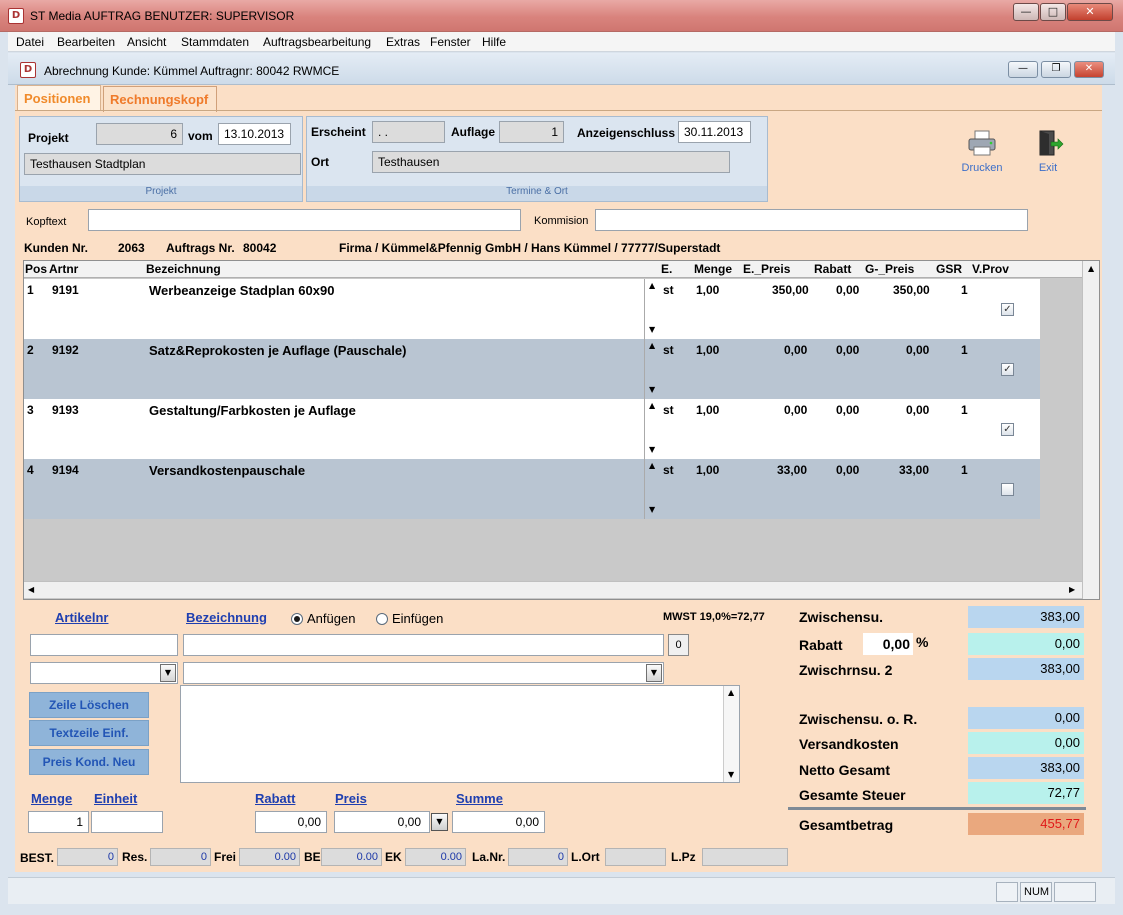  I want to click on col-rabatt: Rabatt, so click(832, 269).